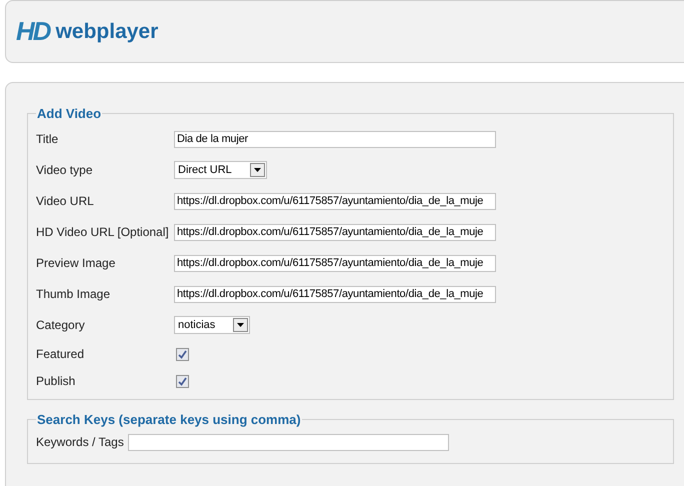 The width and height of the screenshot is (684, 486). What do you see at coordinates (65, 201) in the screenshot?
I see `field-label: Video URL` at bounding box center [65, 201].